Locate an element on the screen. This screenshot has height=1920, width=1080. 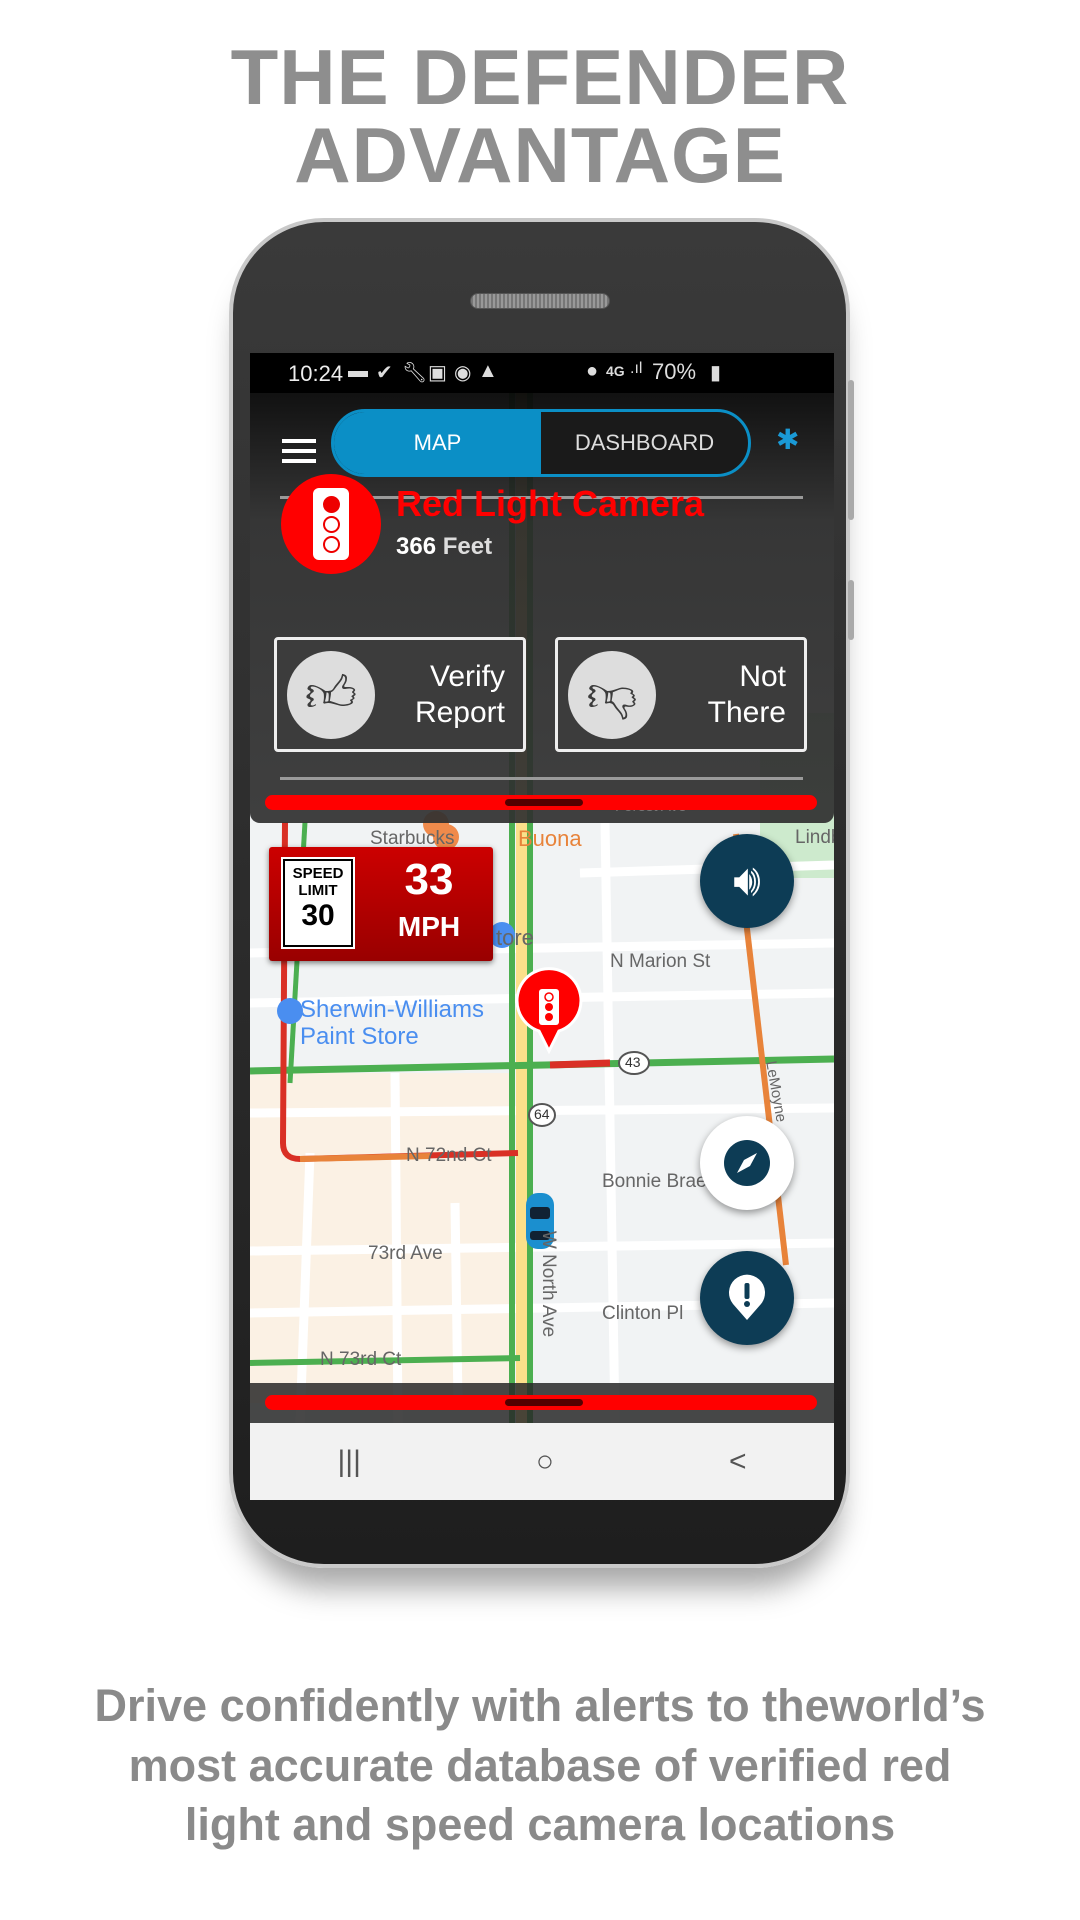
recents-button: ||| is located at coordinates (348, 1462).